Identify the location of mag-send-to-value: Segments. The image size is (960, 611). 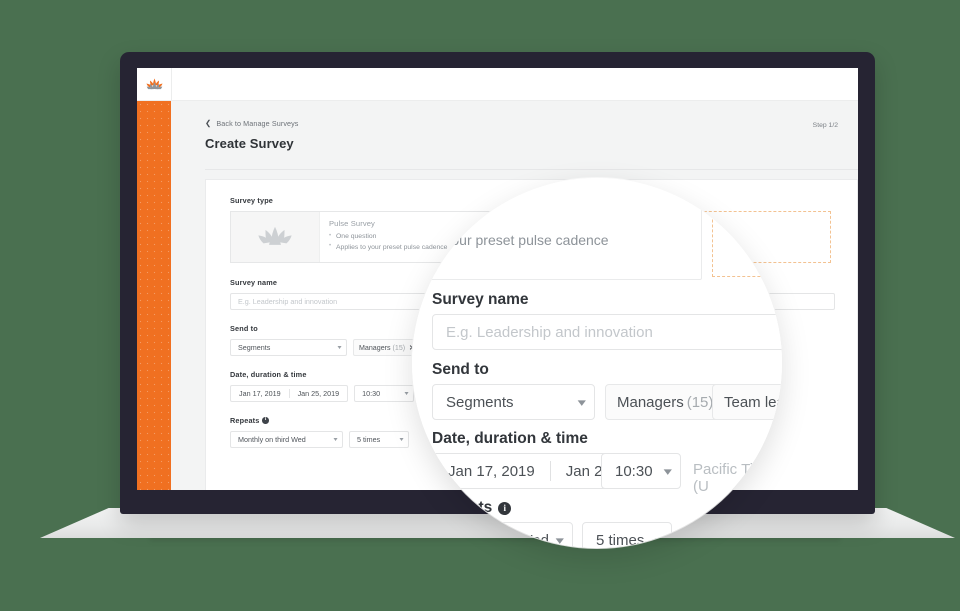
(480, 402).